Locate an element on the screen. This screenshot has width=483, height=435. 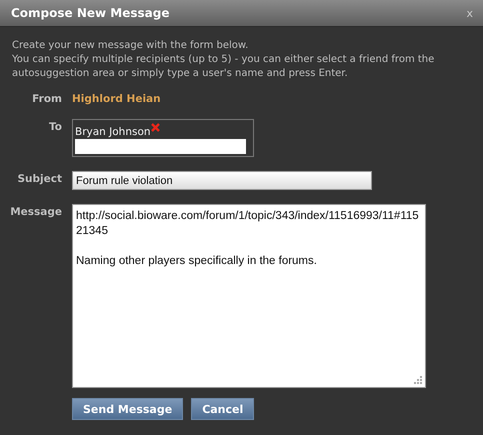
close-button: x is located at coordinates (469, 13).